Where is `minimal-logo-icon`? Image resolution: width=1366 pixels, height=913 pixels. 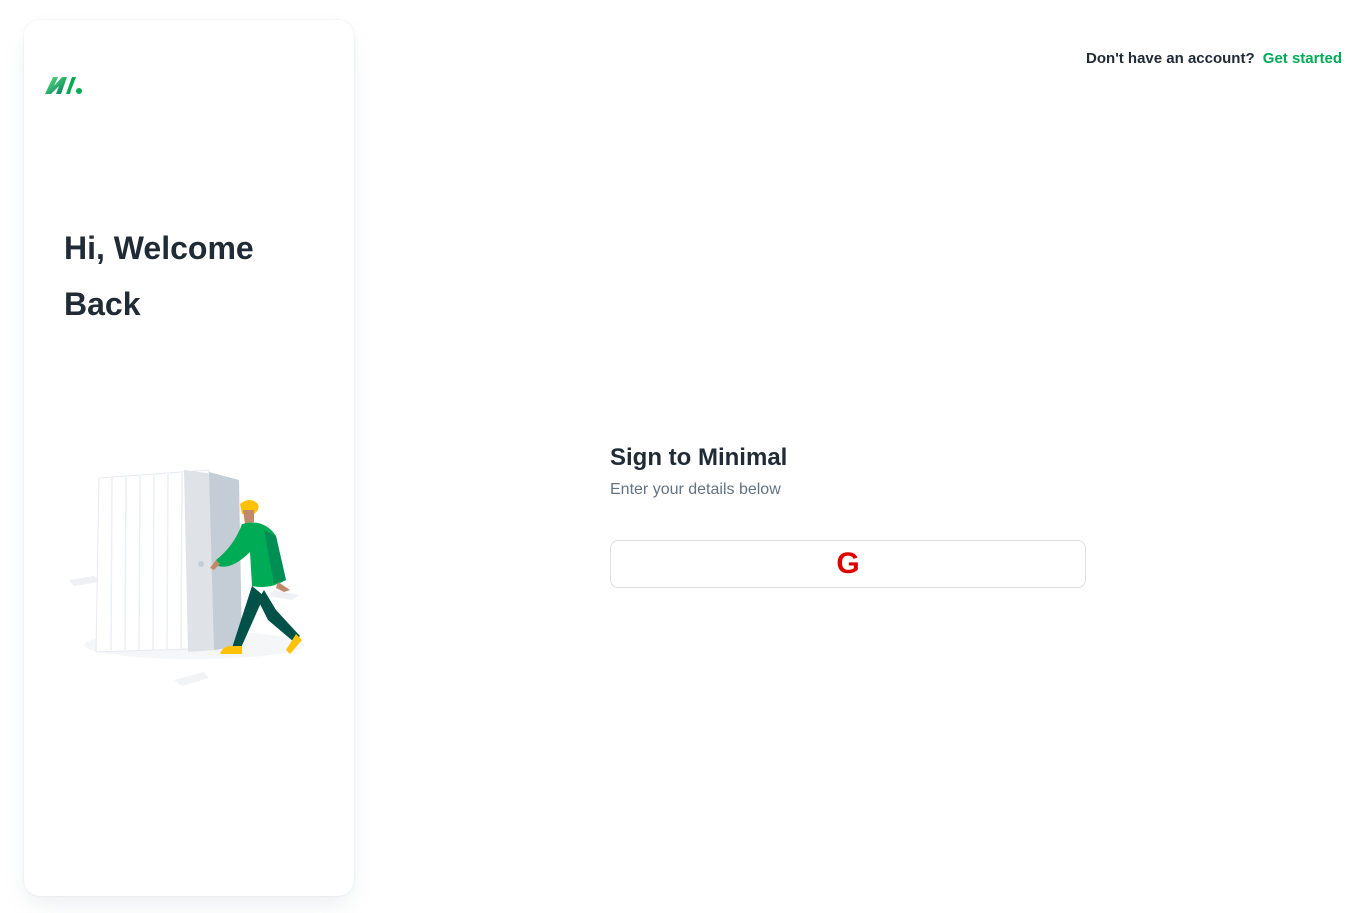
minimal-logo-icon is located at coordinates (64, 85).